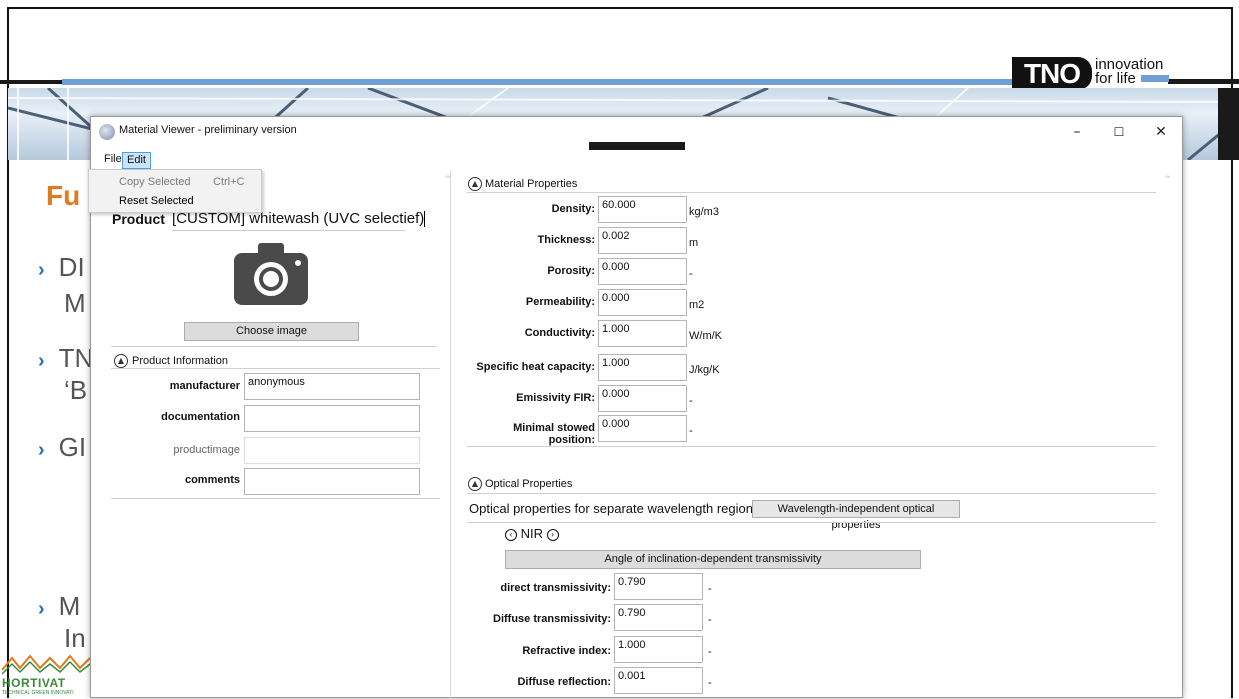 Image resolution: width=1239 pixels, height=699 pixels. I want to click on hortivat-subtitle: TECHNICAL GREEN INNOVATI, so click(38, 693).